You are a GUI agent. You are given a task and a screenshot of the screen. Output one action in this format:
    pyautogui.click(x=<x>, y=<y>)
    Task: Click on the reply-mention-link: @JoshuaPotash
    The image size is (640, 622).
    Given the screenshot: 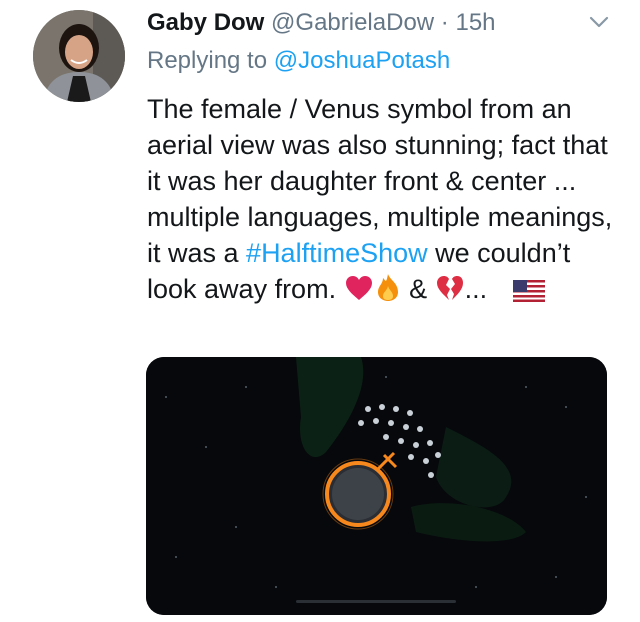 What is the action you would take?
    pyautogui.click(x=362, y=60)
    